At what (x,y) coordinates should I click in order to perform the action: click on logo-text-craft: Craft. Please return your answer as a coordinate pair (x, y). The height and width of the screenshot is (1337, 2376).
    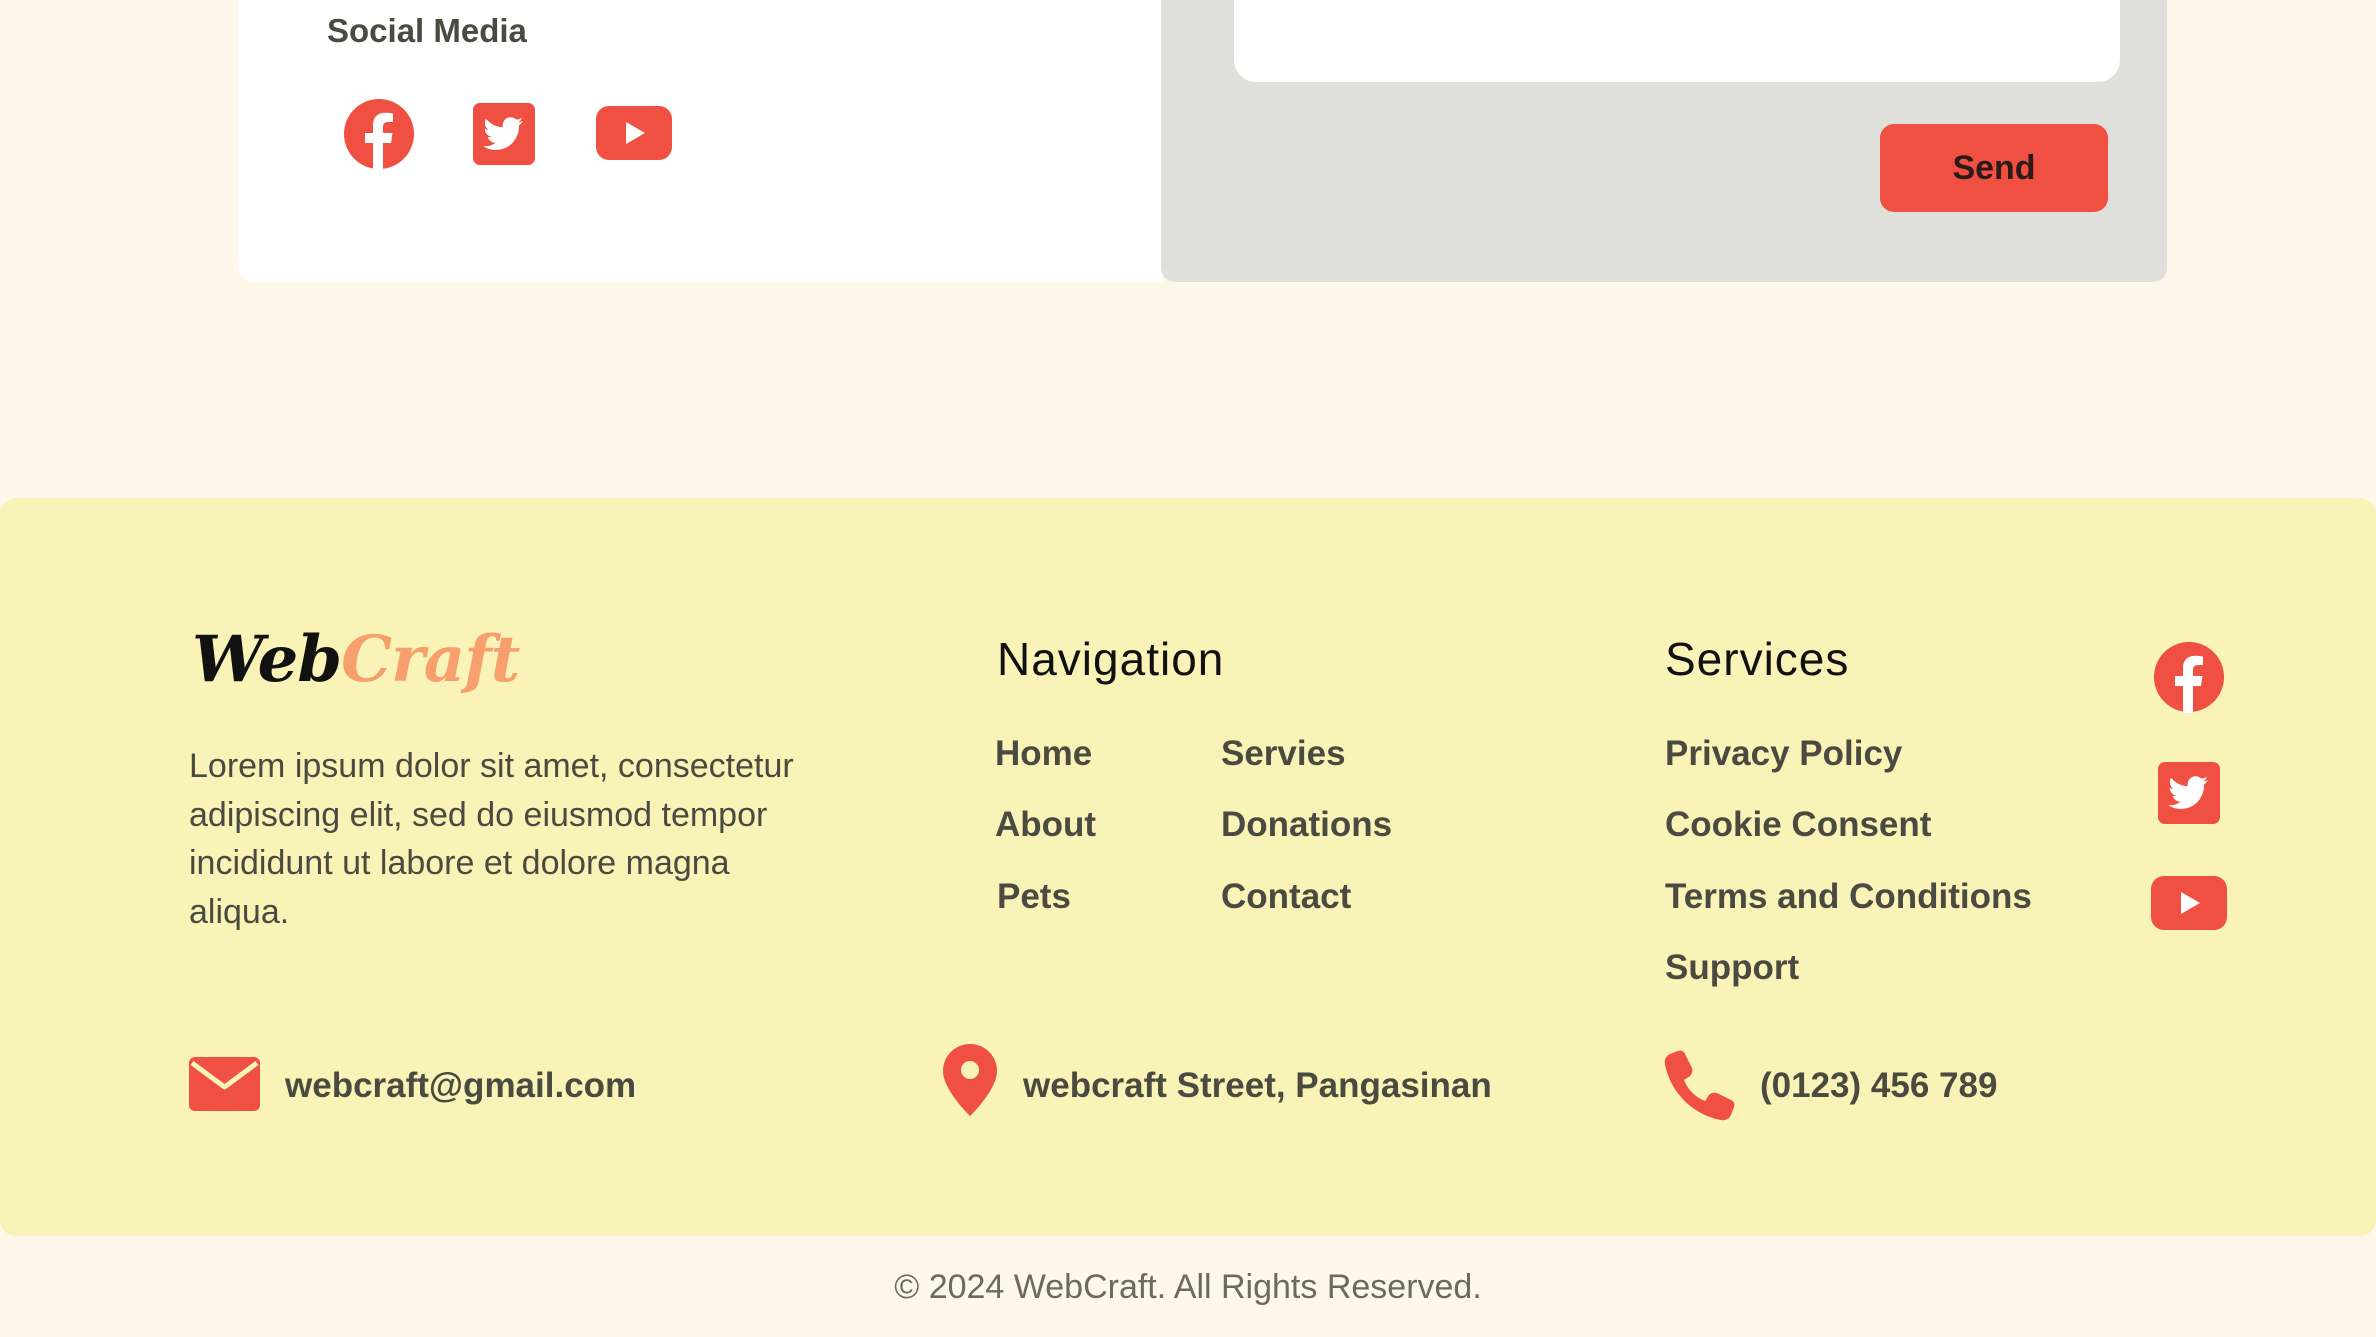
    Looking at the image, I should click on (430, 659).